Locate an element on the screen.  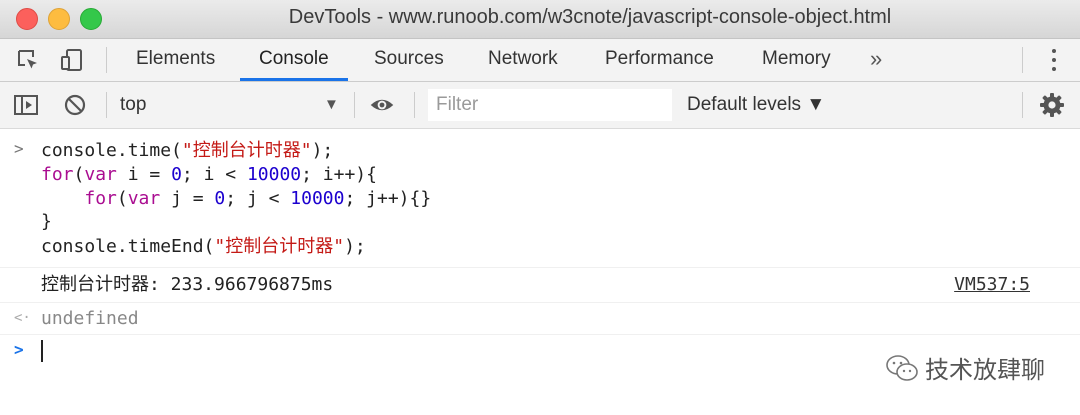
context-selector: top is located at coordinates (133, 105).